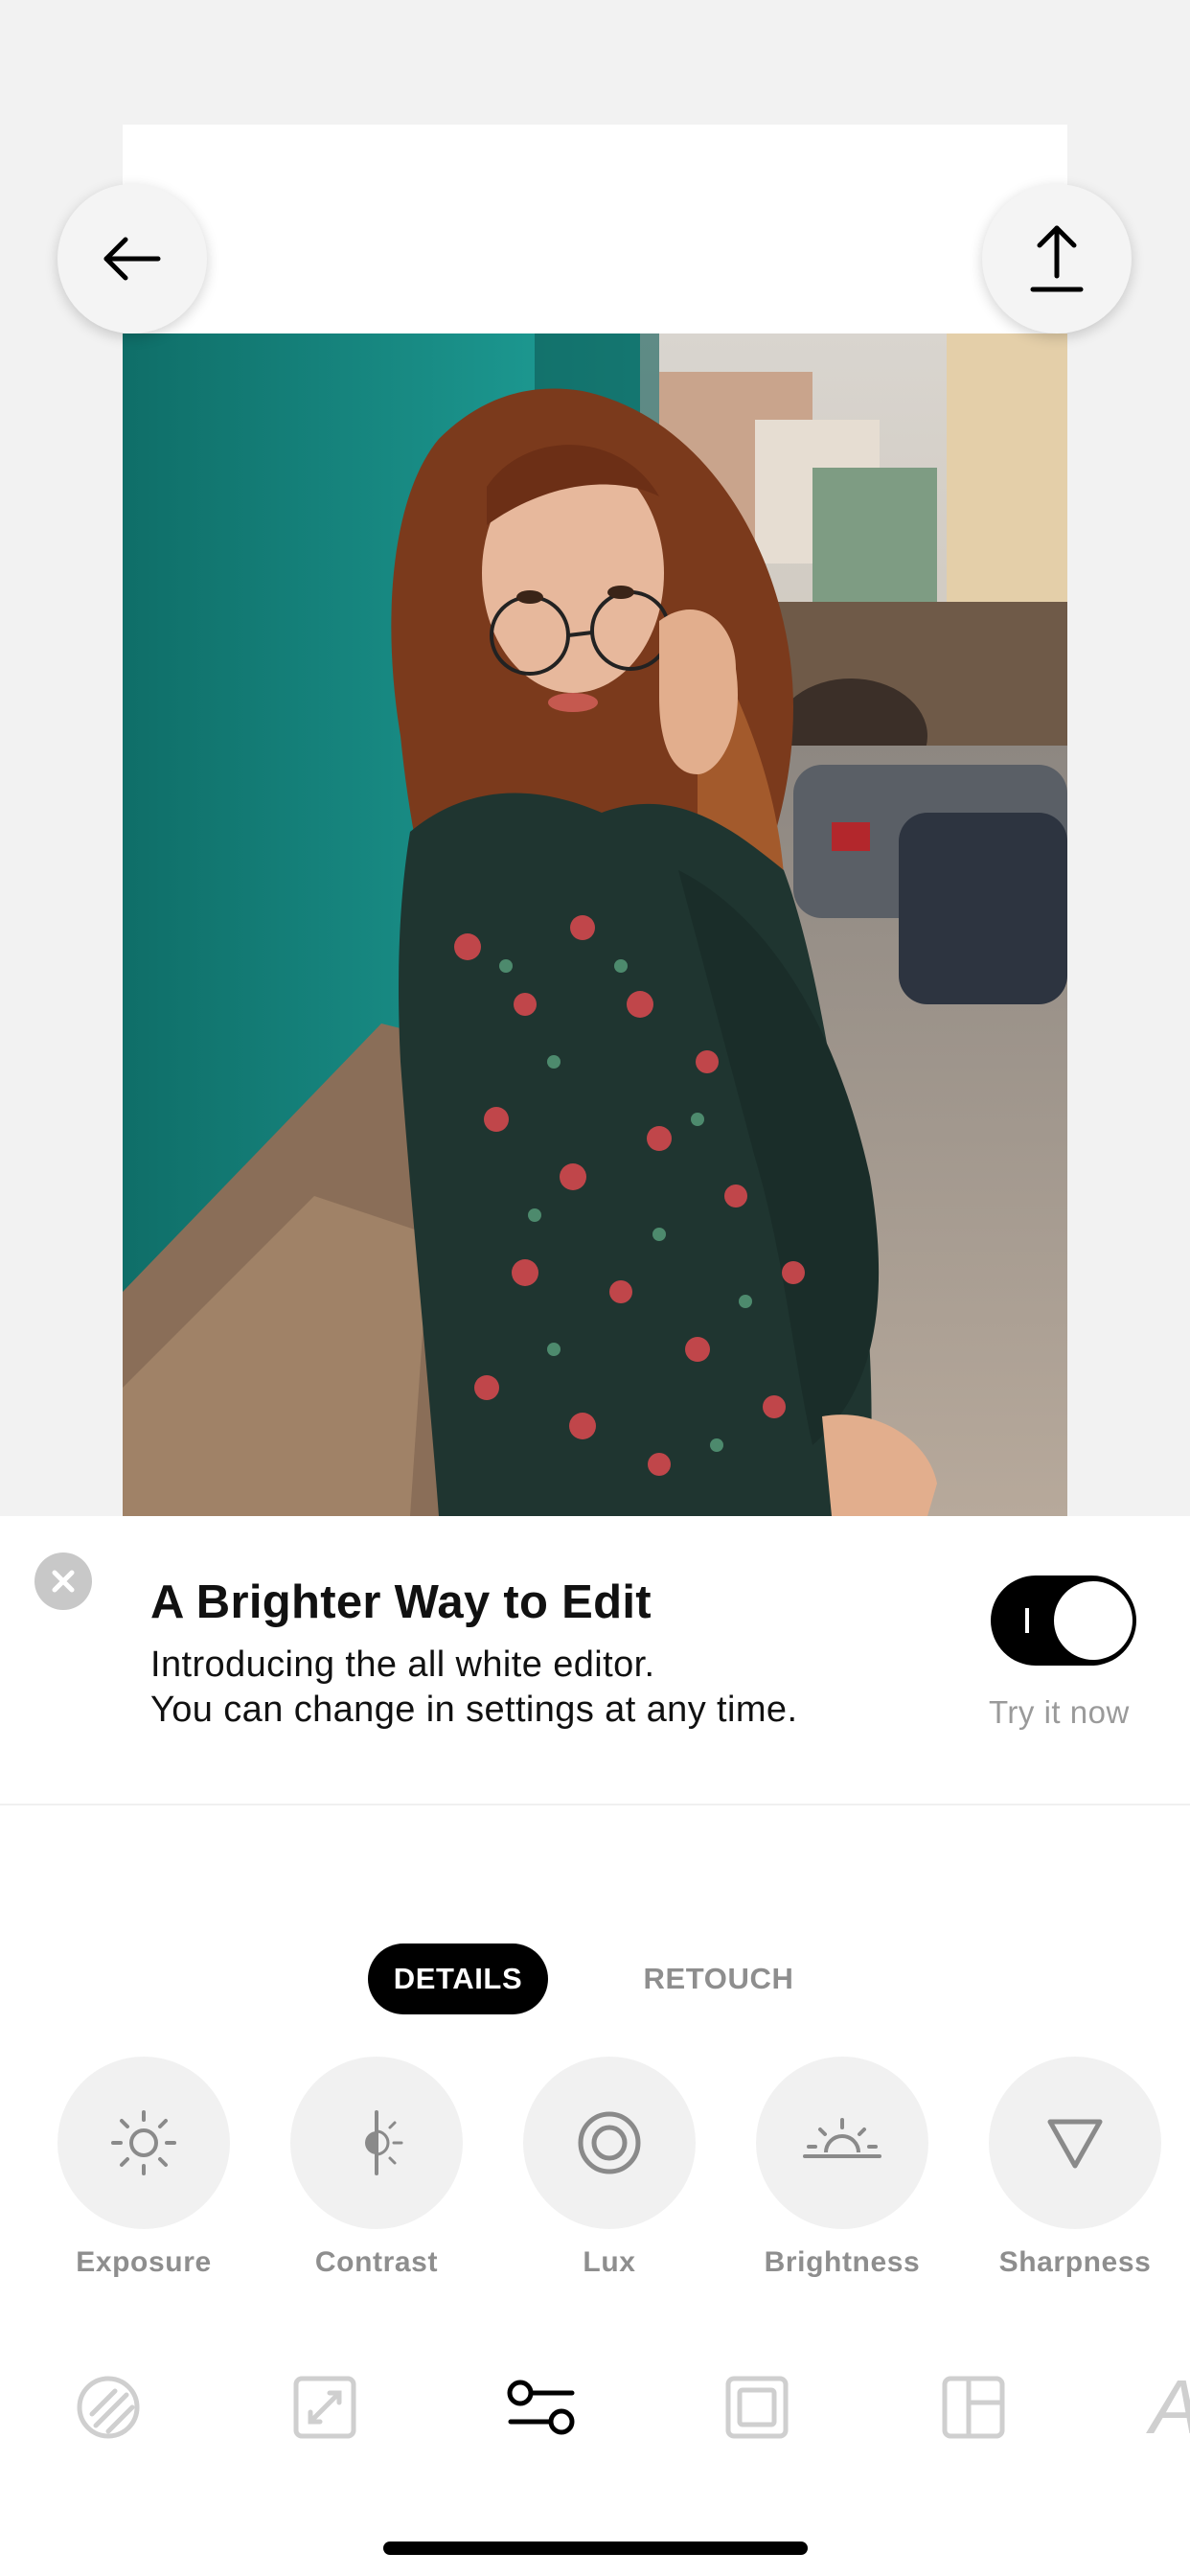 The width and height of the screenshot is (1190, 2576). I want to click on layout-icon, so click(974, 2407).